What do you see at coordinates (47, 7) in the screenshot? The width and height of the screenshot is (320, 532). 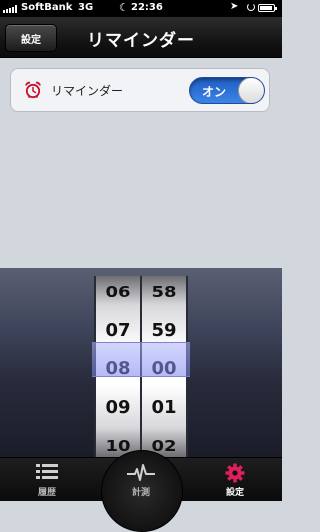 I see `carrier-name: SoftBank` at bounding box center [47, 7].